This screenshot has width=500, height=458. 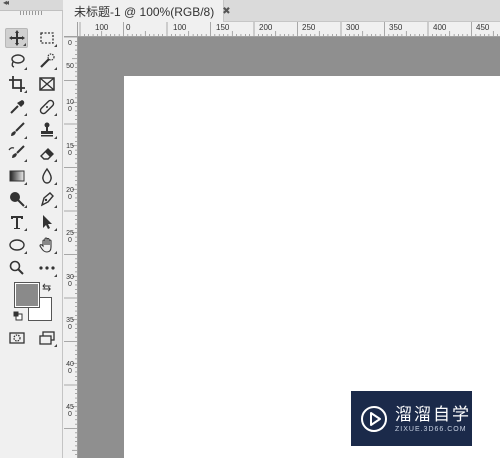 I want to click on blur-tool, so click(x=46, y=176).